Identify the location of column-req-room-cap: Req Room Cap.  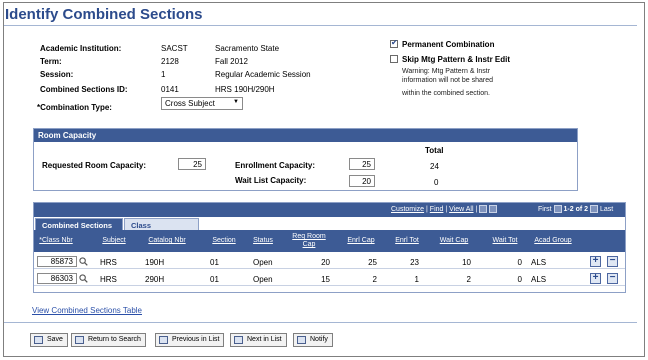
(309, 241).